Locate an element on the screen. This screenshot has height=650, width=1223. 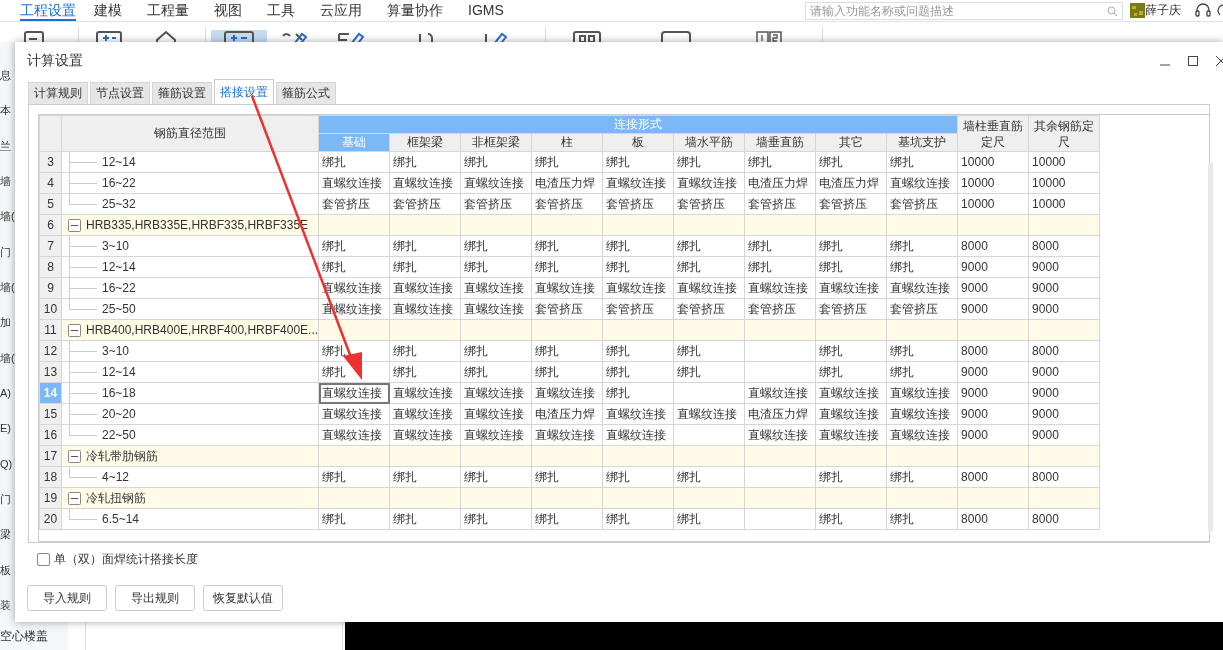
row-number: 12 is located at coordinates (50, 351).